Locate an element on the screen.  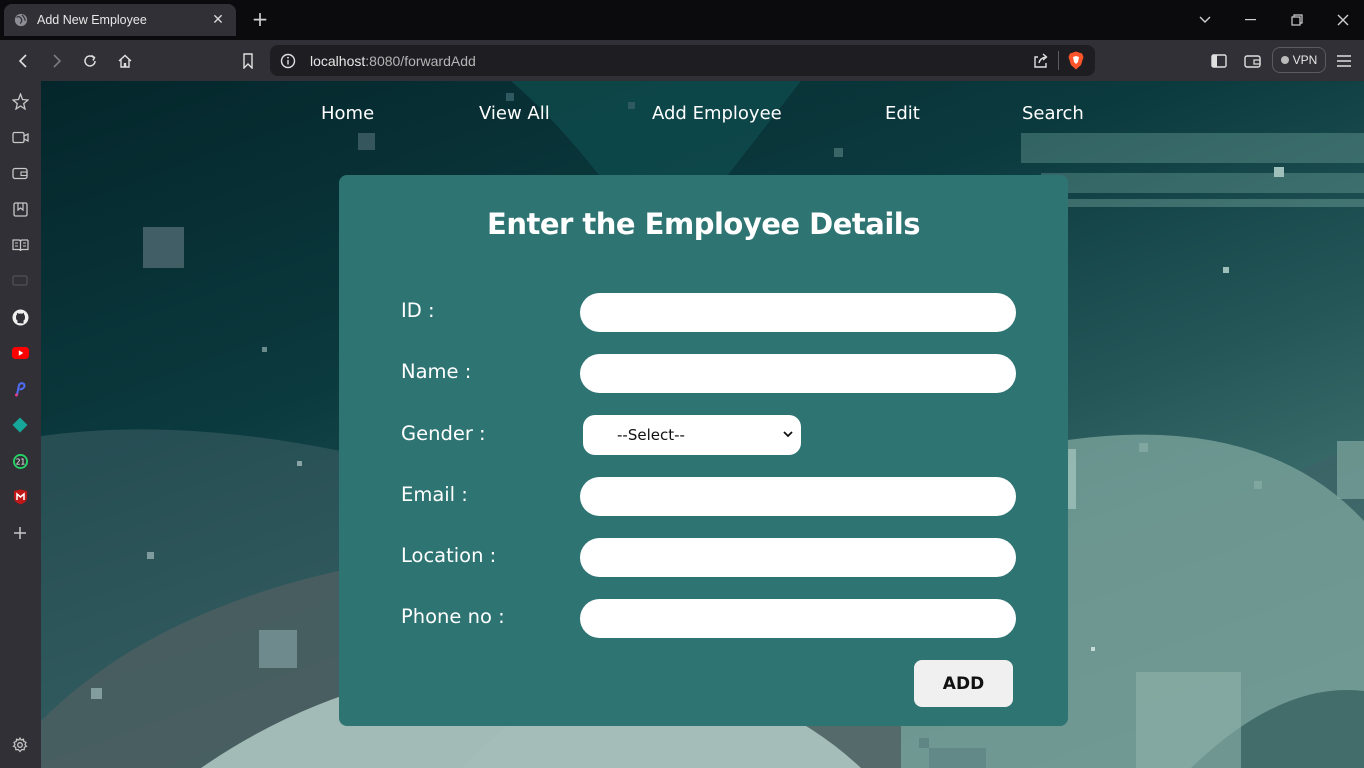
window-close-icon is located at coordinates (1343, 20).